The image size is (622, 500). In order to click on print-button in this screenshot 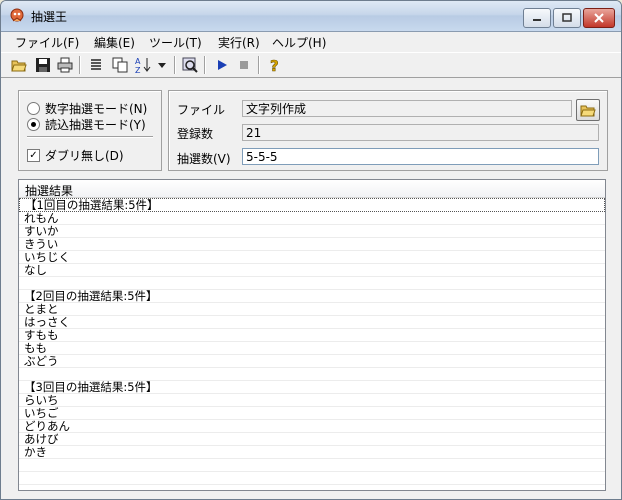, I will do `click(65, 65)`.